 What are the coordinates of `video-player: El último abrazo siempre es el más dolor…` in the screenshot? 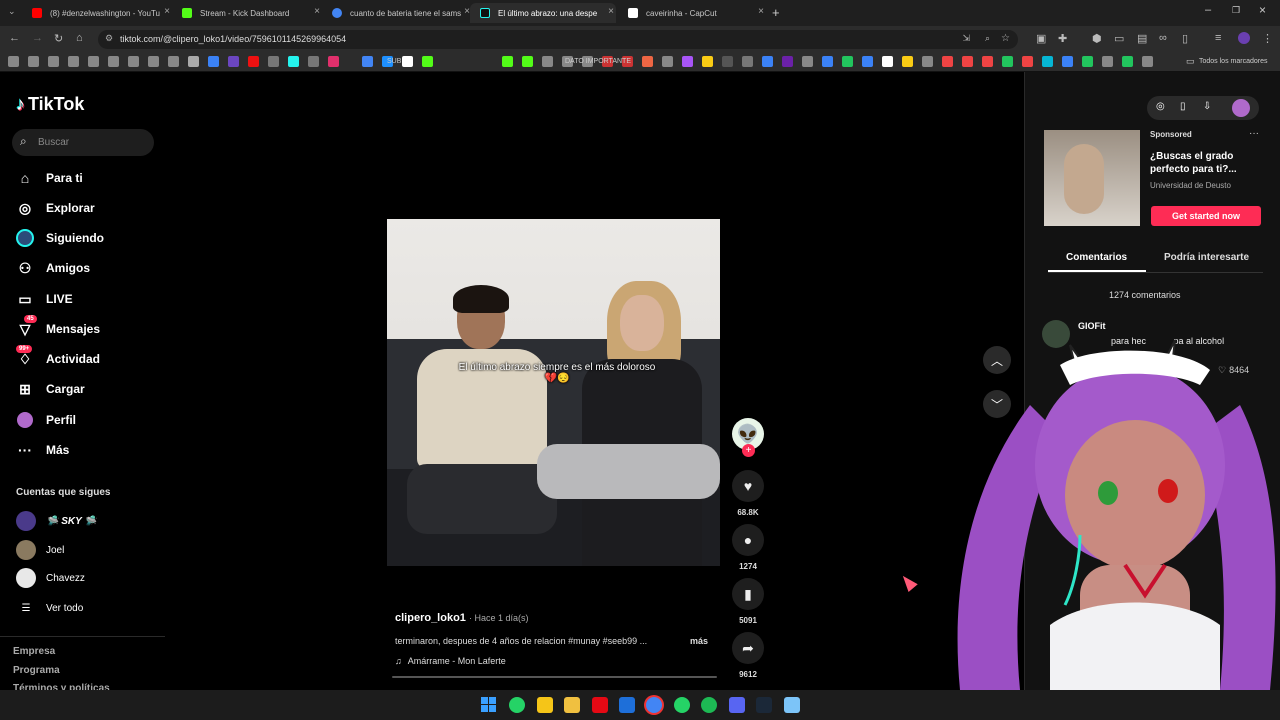 It's located at (553, 392).